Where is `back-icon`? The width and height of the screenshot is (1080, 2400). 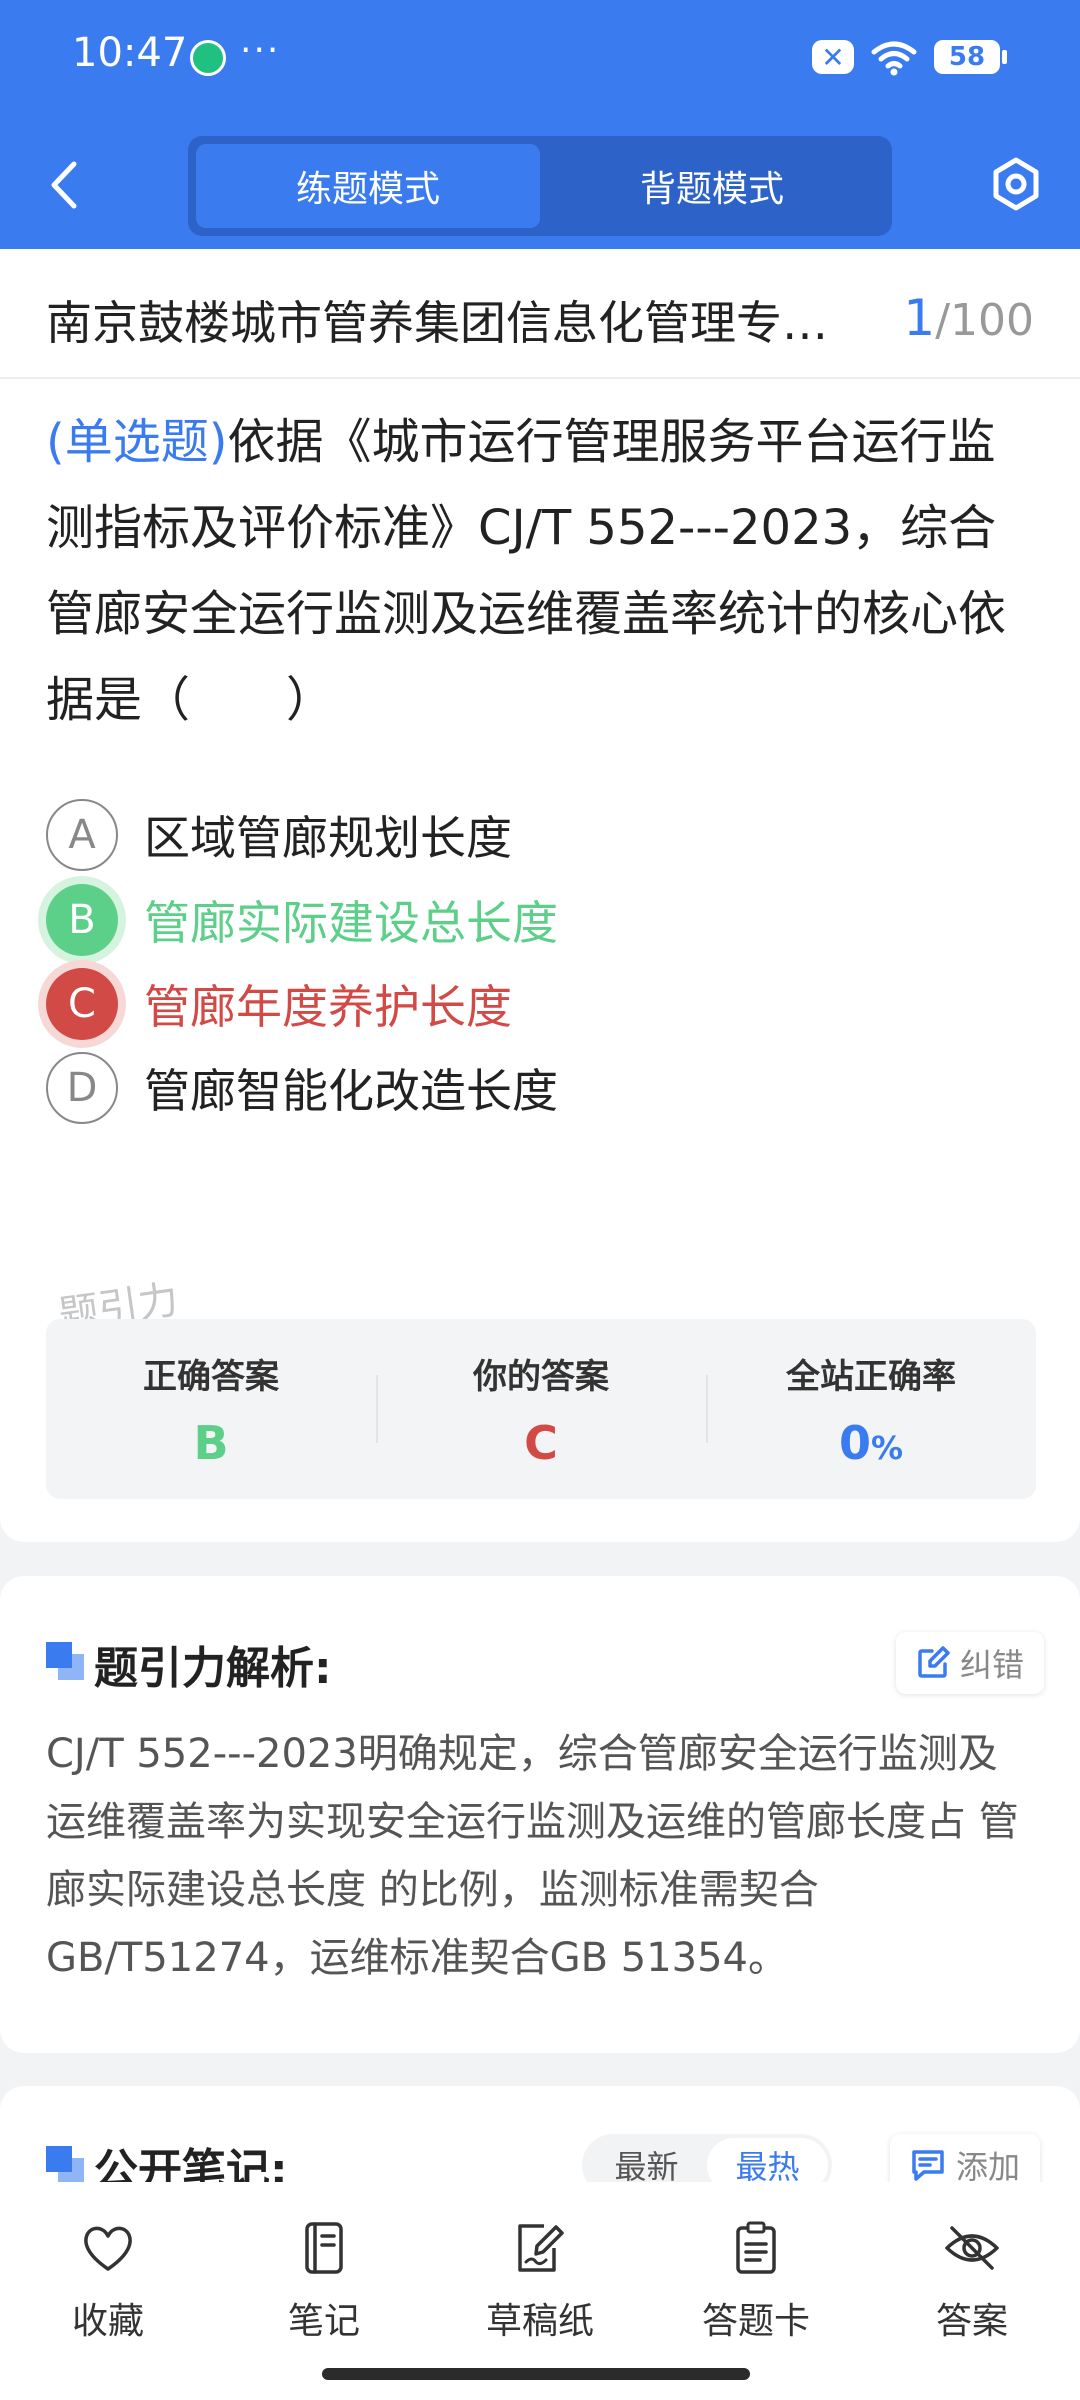 back-icon is located at coordinates (64, 185).